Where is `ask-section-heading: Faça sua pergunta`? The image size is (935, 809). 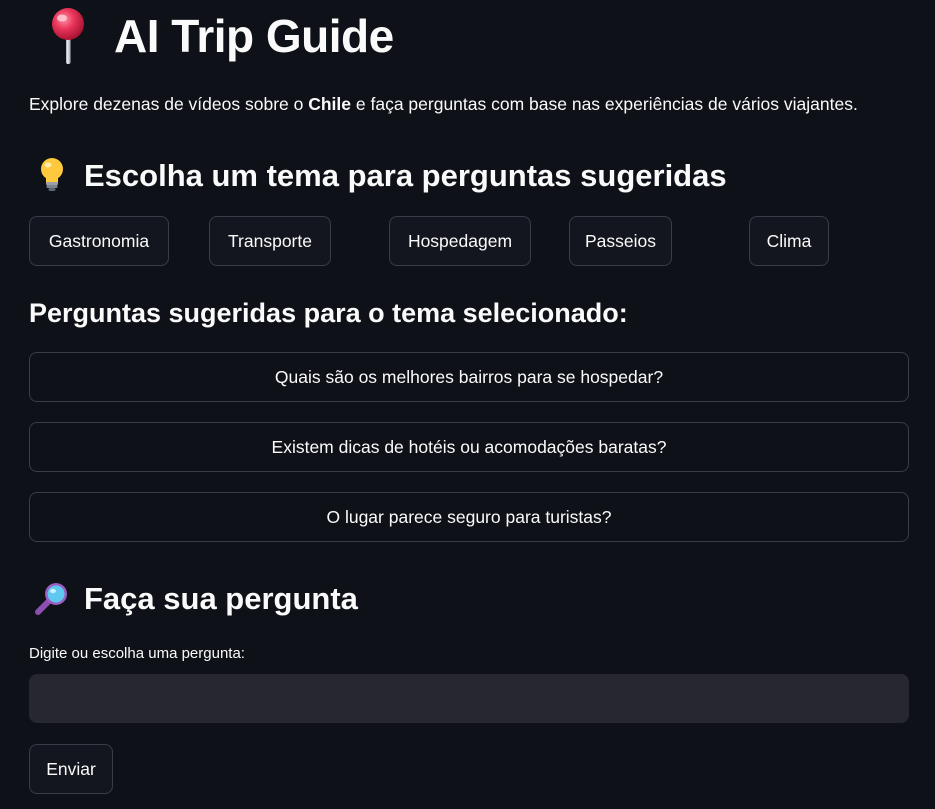
ask-section-heading: Faça sua pergunta is located at coordinates (196, 598).